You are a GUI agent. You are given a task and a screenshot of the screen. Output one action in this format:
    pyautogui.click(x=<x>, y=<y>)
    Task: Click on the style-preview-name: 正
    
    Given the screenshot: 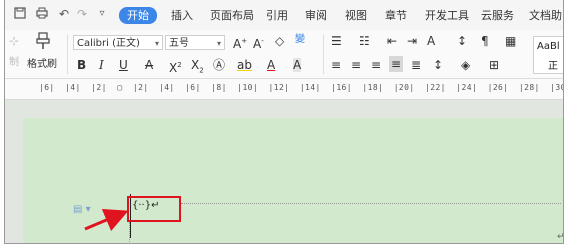 What is the action you would take?
    pyautogui.click(x=553, y=66)
    